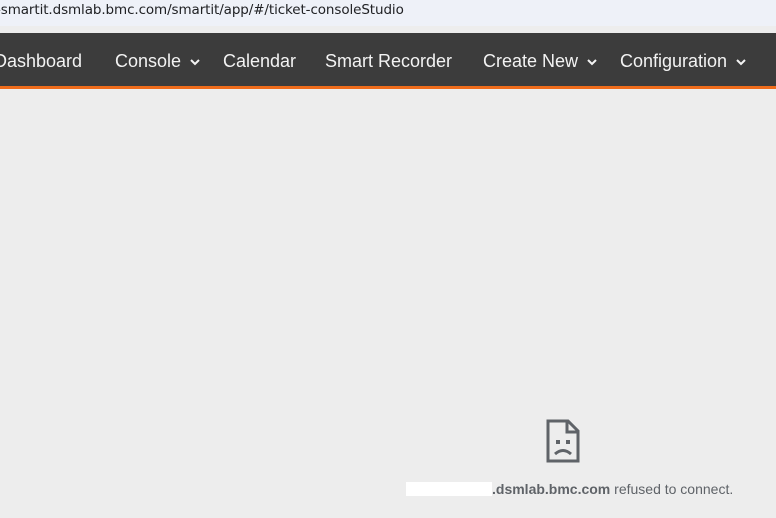  I want to click on broken-page-sad-icon, so click(563, 443).